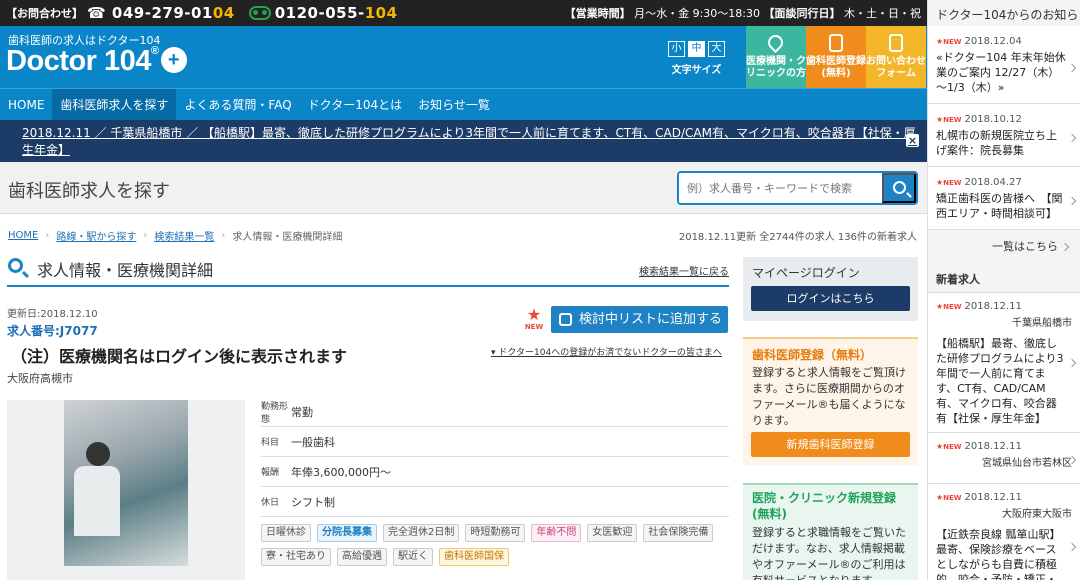  Describe the element at coordinates (355, 105) in the screenshot. I see `nav-about: ドクター104とは` at that location.